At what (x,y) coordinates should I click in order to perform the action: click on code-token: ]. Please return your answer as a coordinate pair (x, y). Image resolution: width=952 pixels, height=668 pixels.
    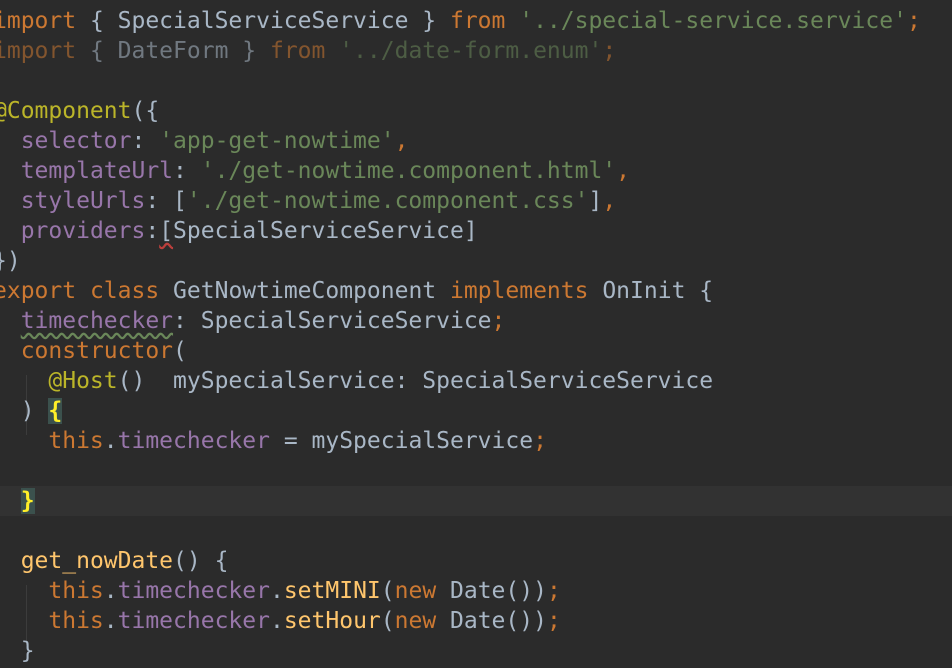
    Looking at the image, I should click on (595, 201).